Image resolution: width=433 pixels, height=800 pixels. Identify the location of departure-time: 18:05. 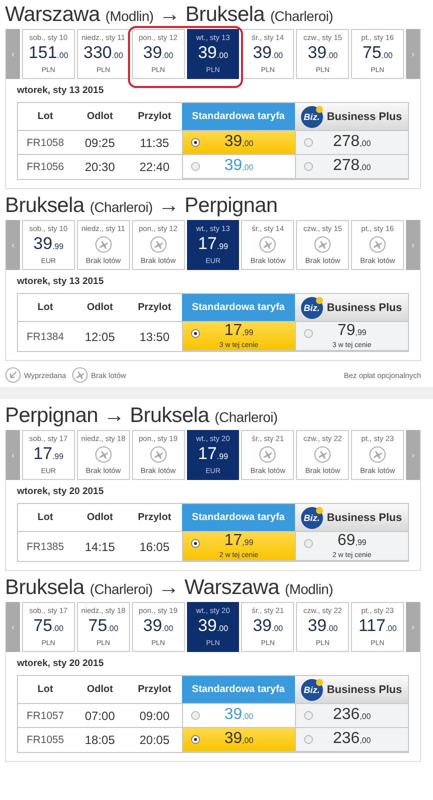
(100, 740).